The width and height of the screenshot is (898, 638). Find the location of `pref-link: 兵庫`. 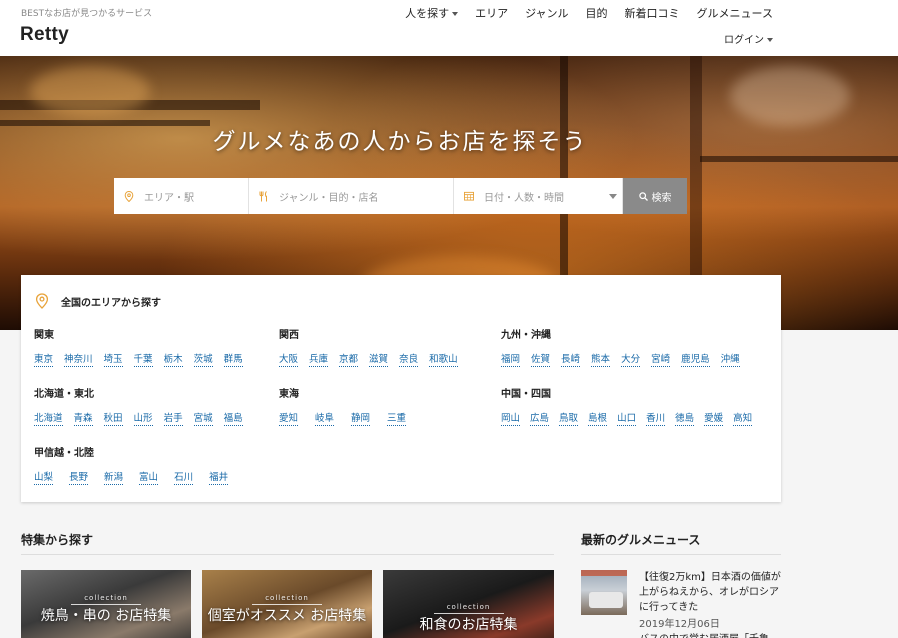

pref-link: 兵庫 is located at coordinates (319, 359).